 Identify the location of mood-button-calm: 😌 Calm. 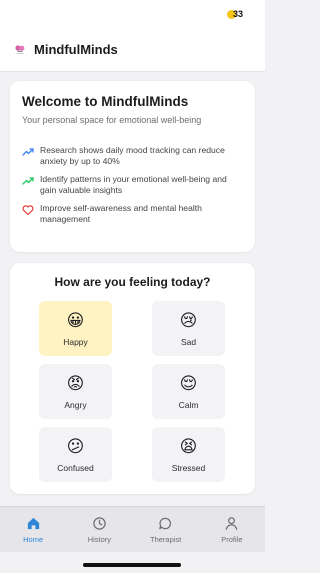
(188, 391).